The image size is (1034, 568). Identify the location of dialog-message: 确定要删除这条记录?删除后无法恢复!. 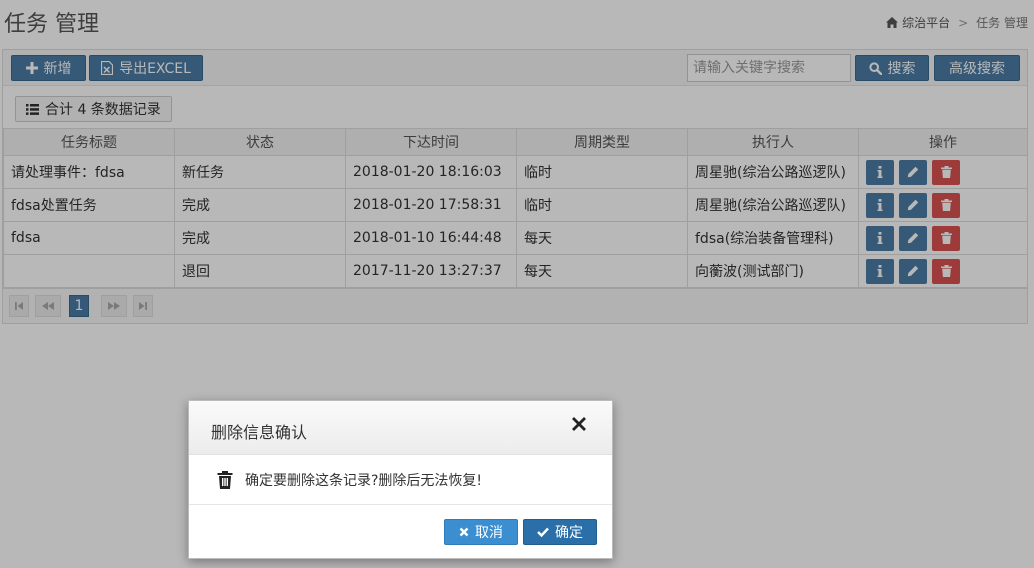
(364, 480).